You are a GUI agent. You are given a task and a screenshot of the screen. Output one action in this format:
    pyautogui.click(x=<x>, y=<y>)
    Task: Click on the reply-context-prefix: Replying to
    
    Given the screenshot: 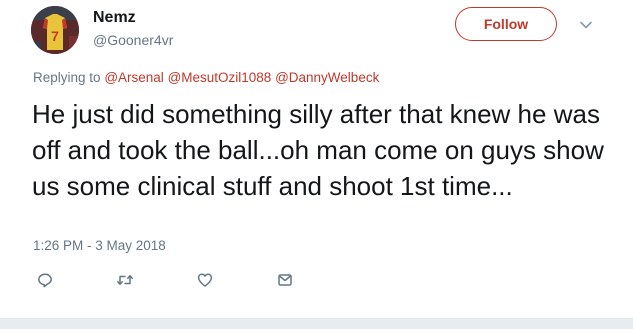 What is the action you would take?
    pyautogui.click(x=67, y=77)
    